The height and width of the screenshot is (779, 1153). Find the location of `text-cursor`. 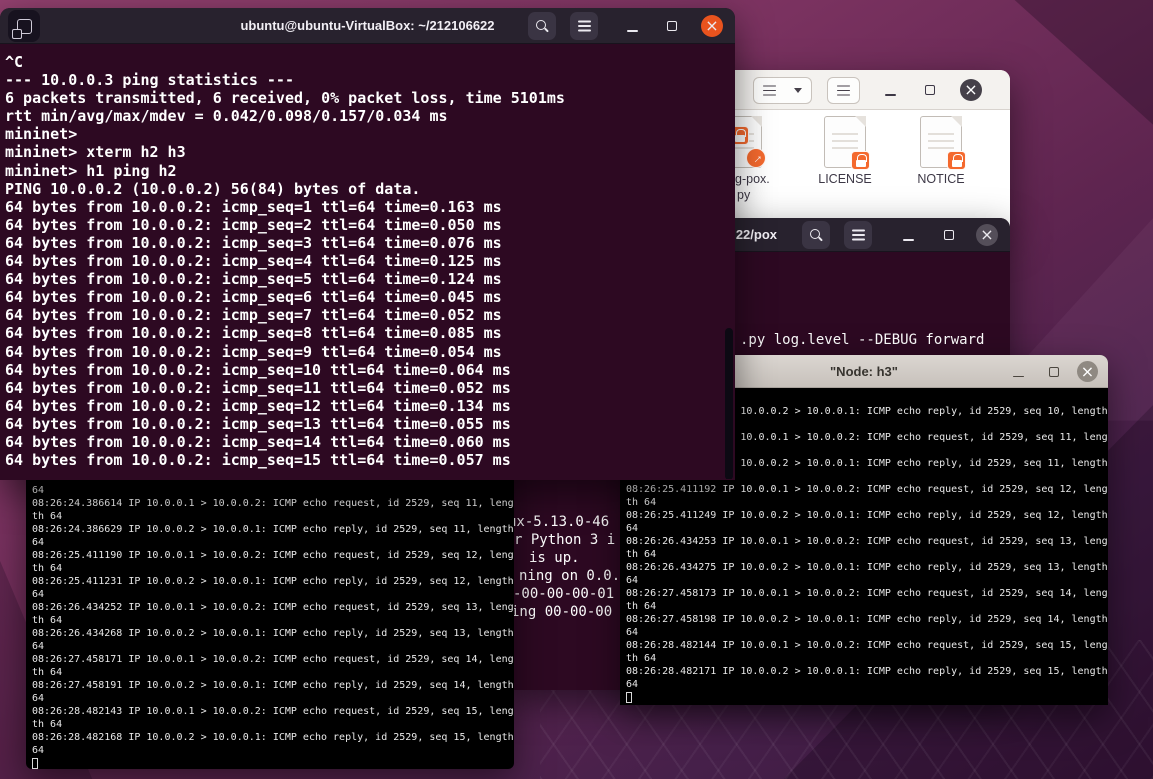

text-cursor is located at coordinates (35, 763).